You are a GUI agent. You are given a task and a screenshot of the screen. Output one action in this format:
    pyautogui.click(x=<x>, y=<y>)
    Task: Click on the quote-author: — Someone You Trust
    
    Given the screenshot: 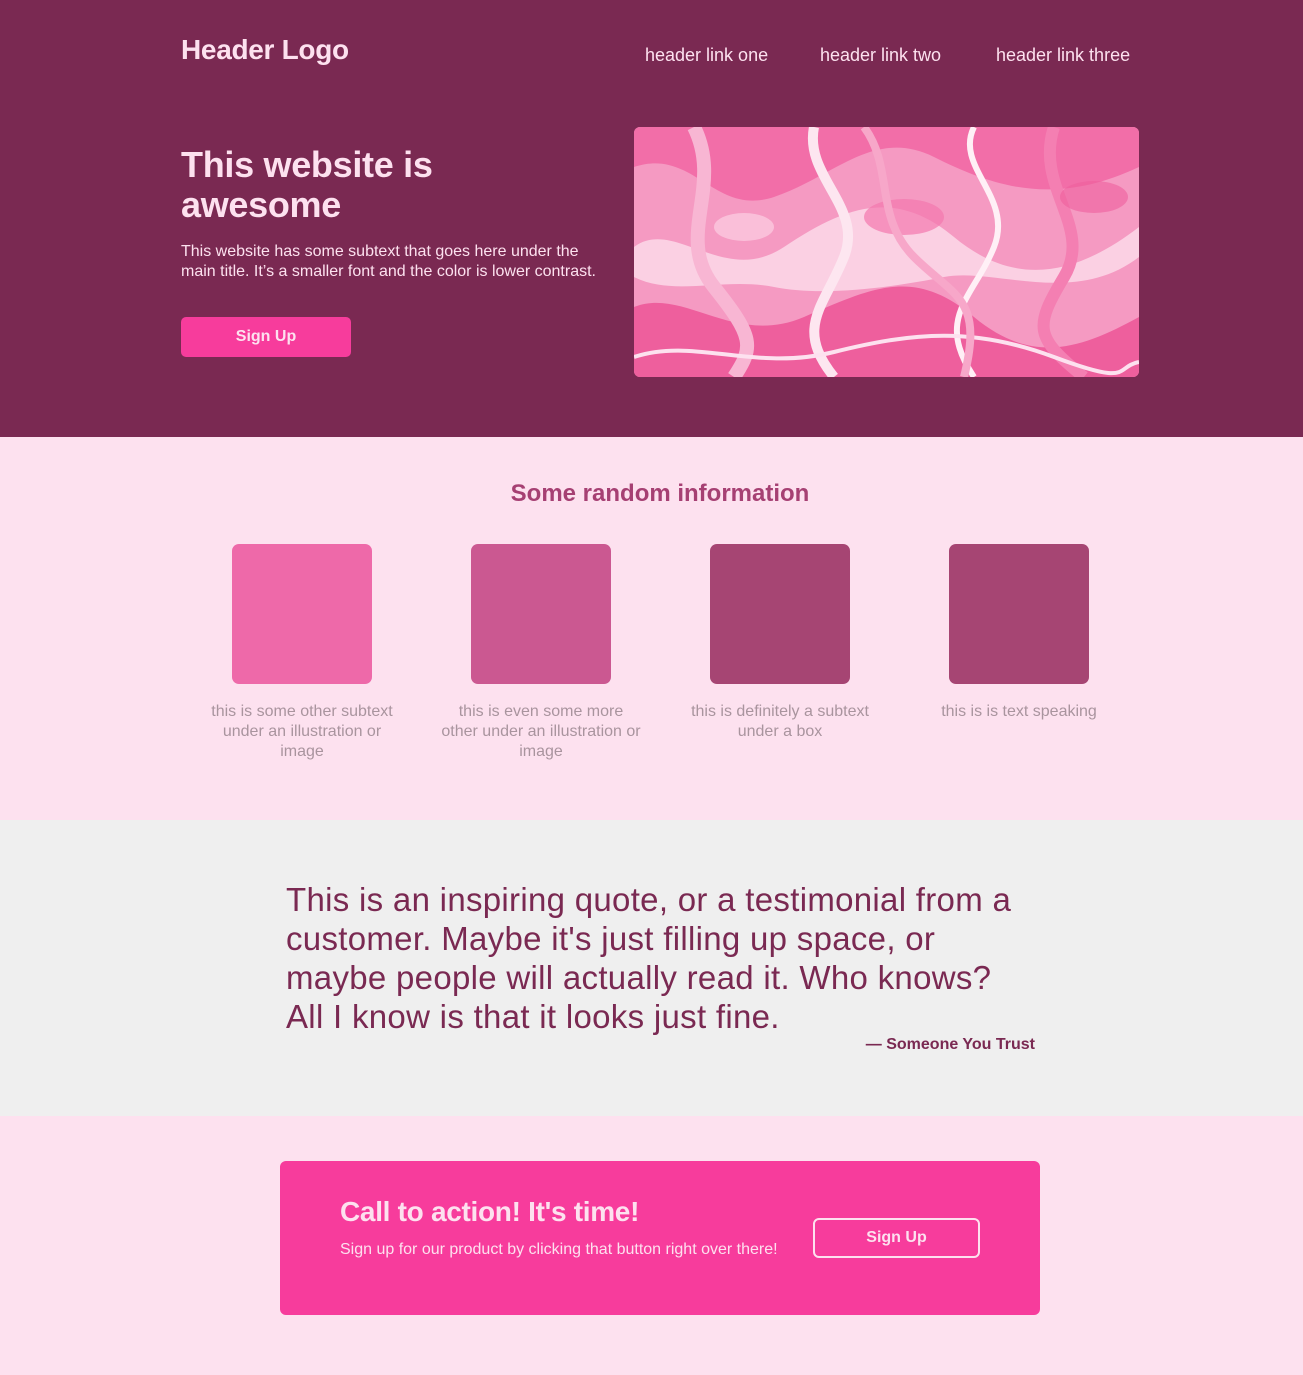 What is the action you would take?
    pyautogui.click(x=950, y=1044)
    